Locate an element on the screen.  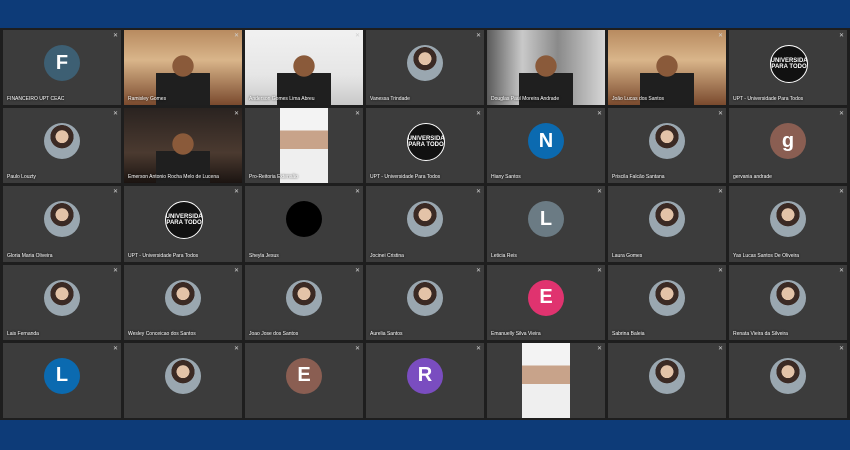
participant-name: João Lucas dos Santos is located at coordinates (638, 99).